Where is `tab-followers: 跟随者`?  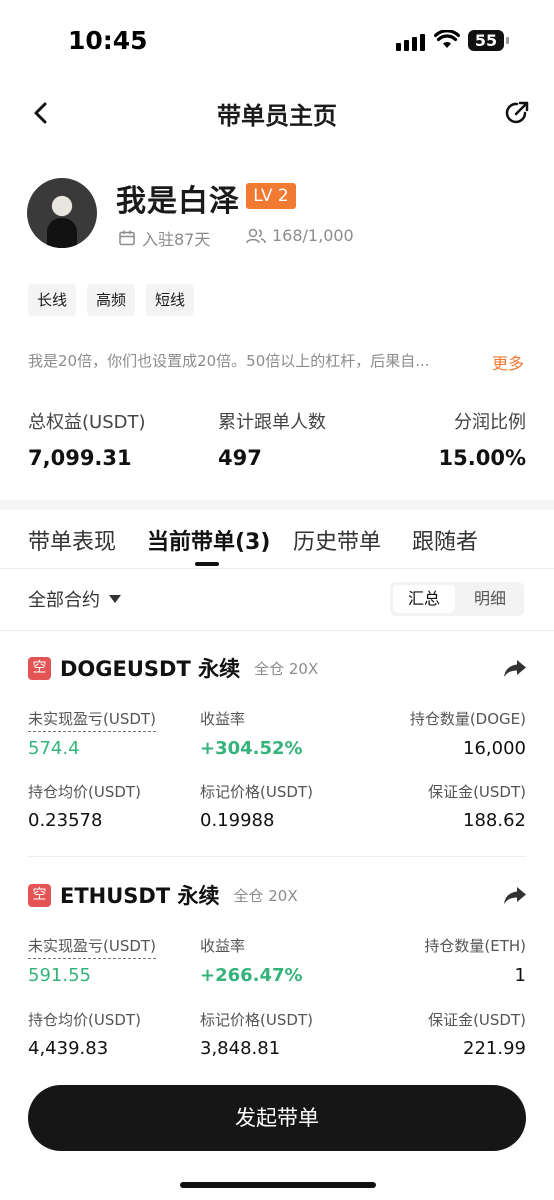
tab-followers: 跟随者 is located at coordinates (445, 540).